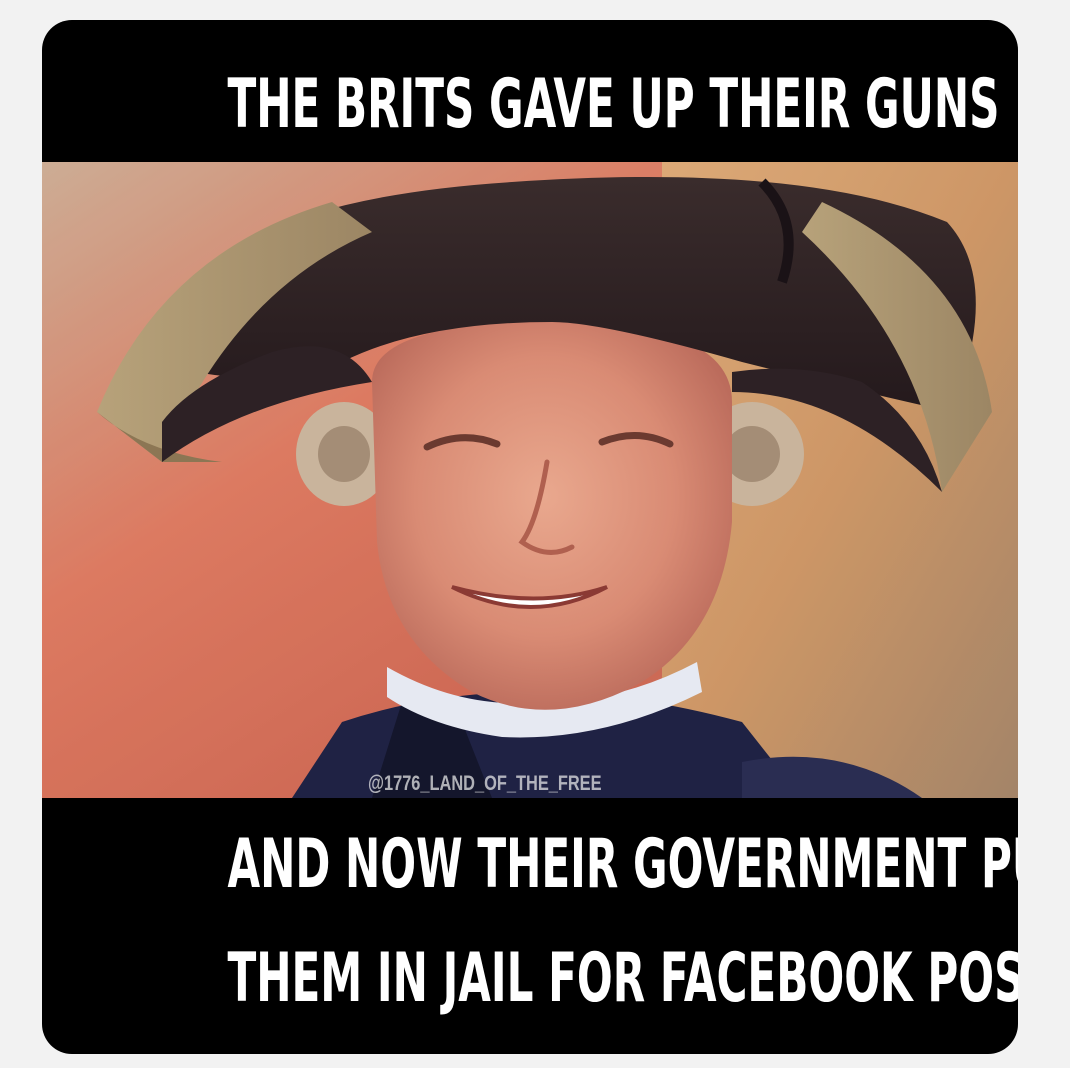  What do you see at coordinates (622, 978) in the screenshot?
I see `bottom-caption-line-2: THEM IN JAIL FOR FACEBOOK POSTS` at bounding box center [622, 978].